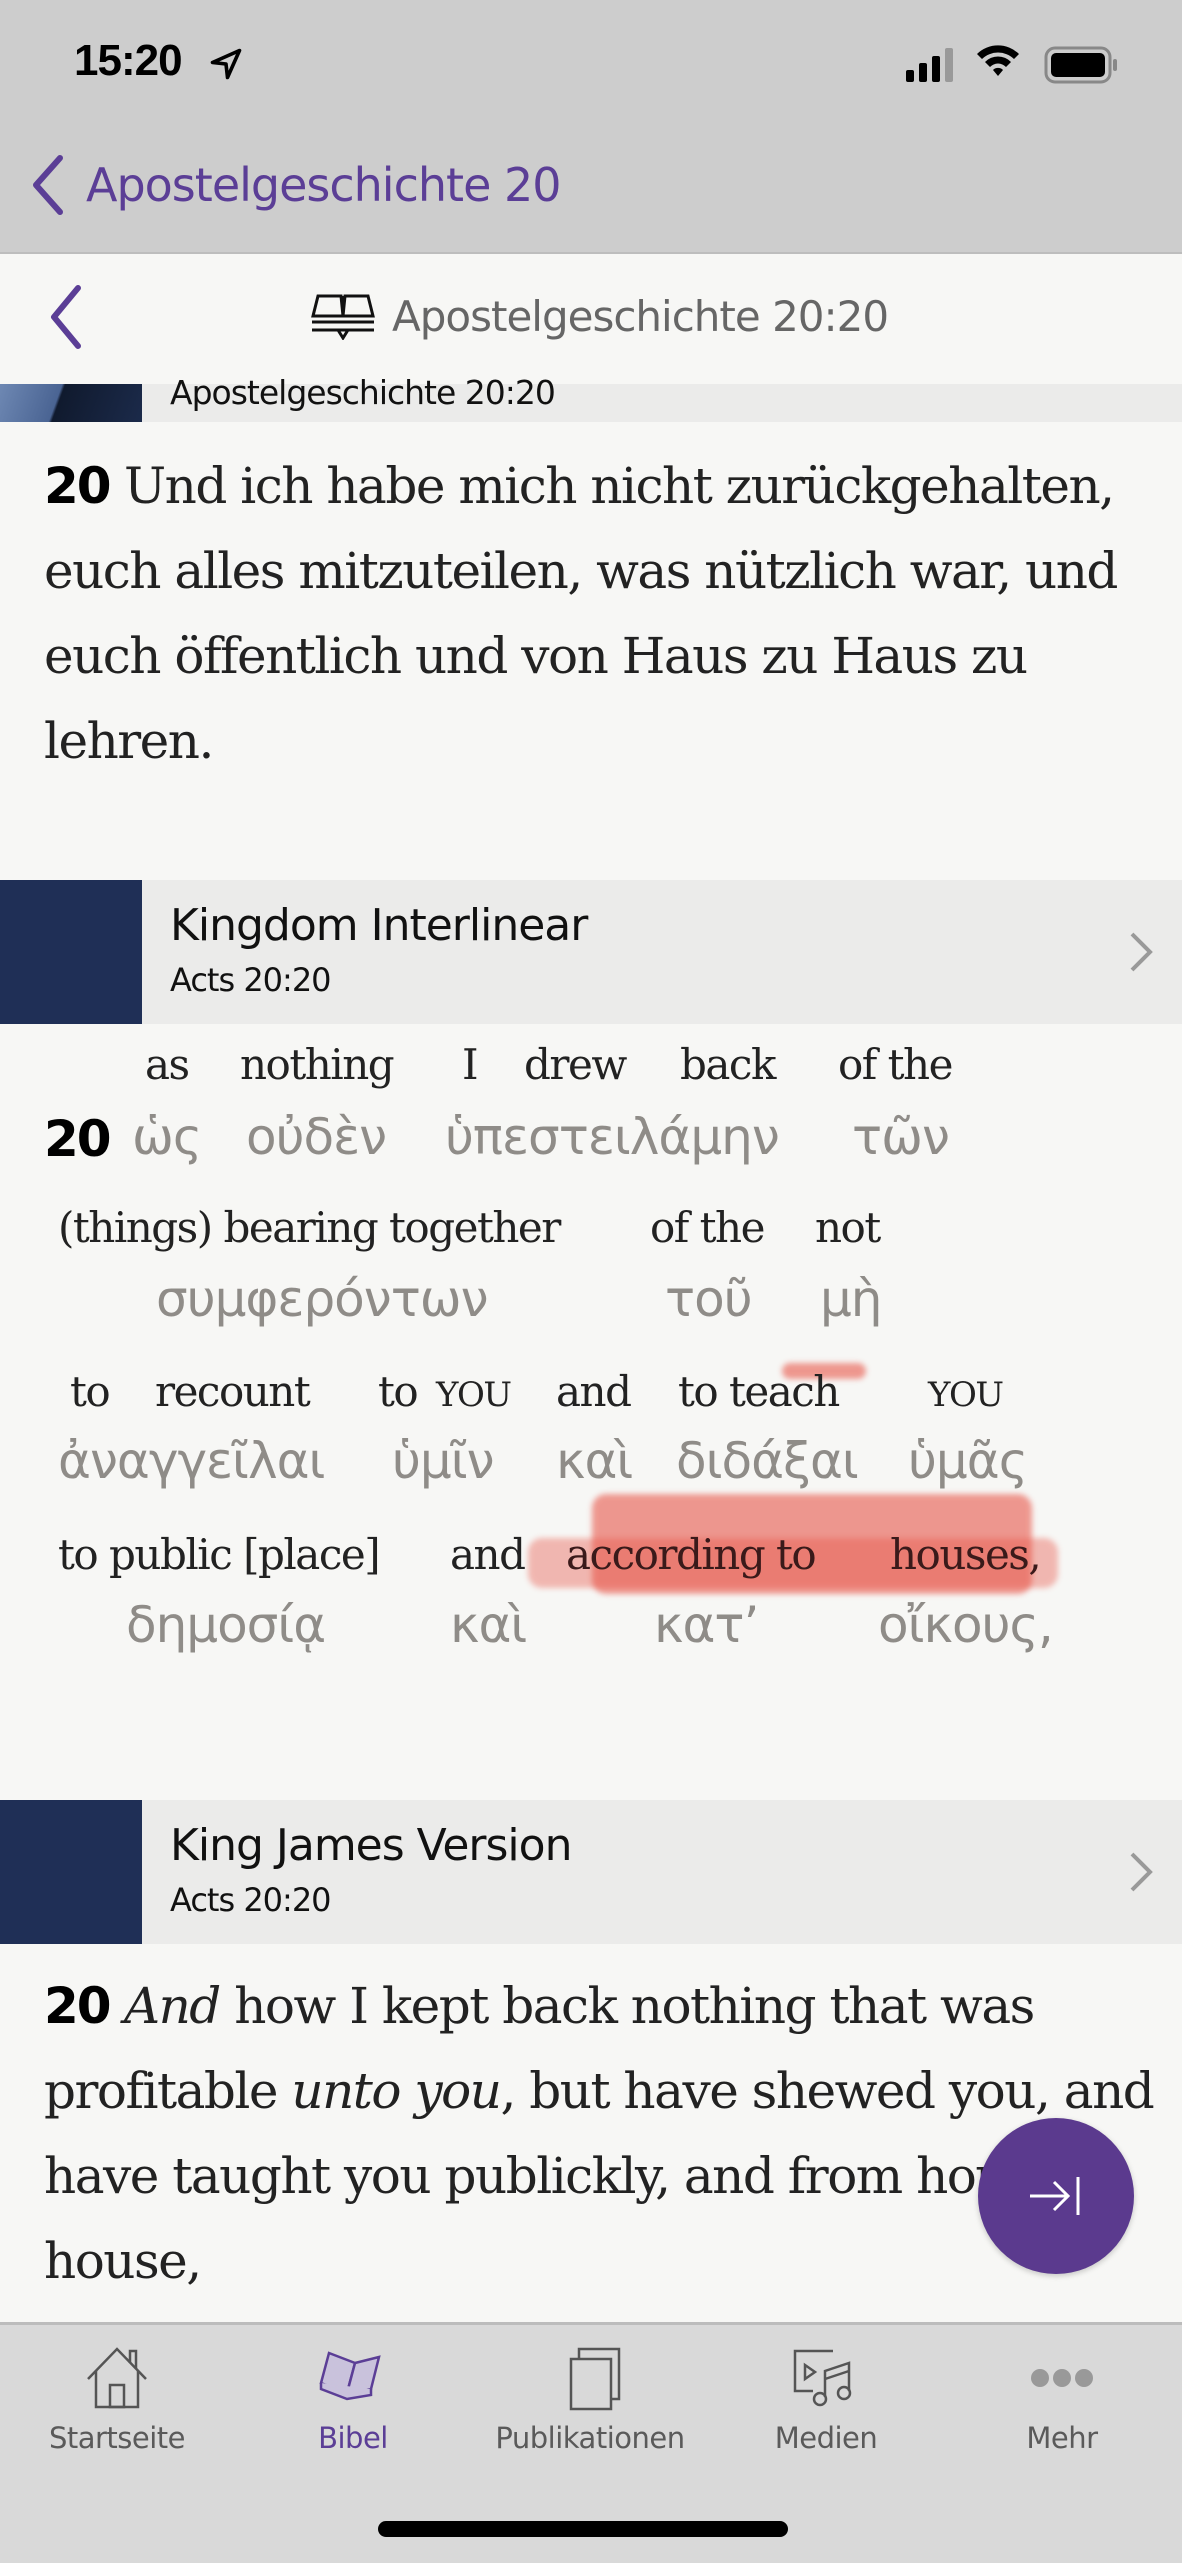 The width and height of the screenshot is (1182, 2563). Describe the element at coordinates (233, 1391) in the screenshot. I see `interlinear-english: recount` at that location.